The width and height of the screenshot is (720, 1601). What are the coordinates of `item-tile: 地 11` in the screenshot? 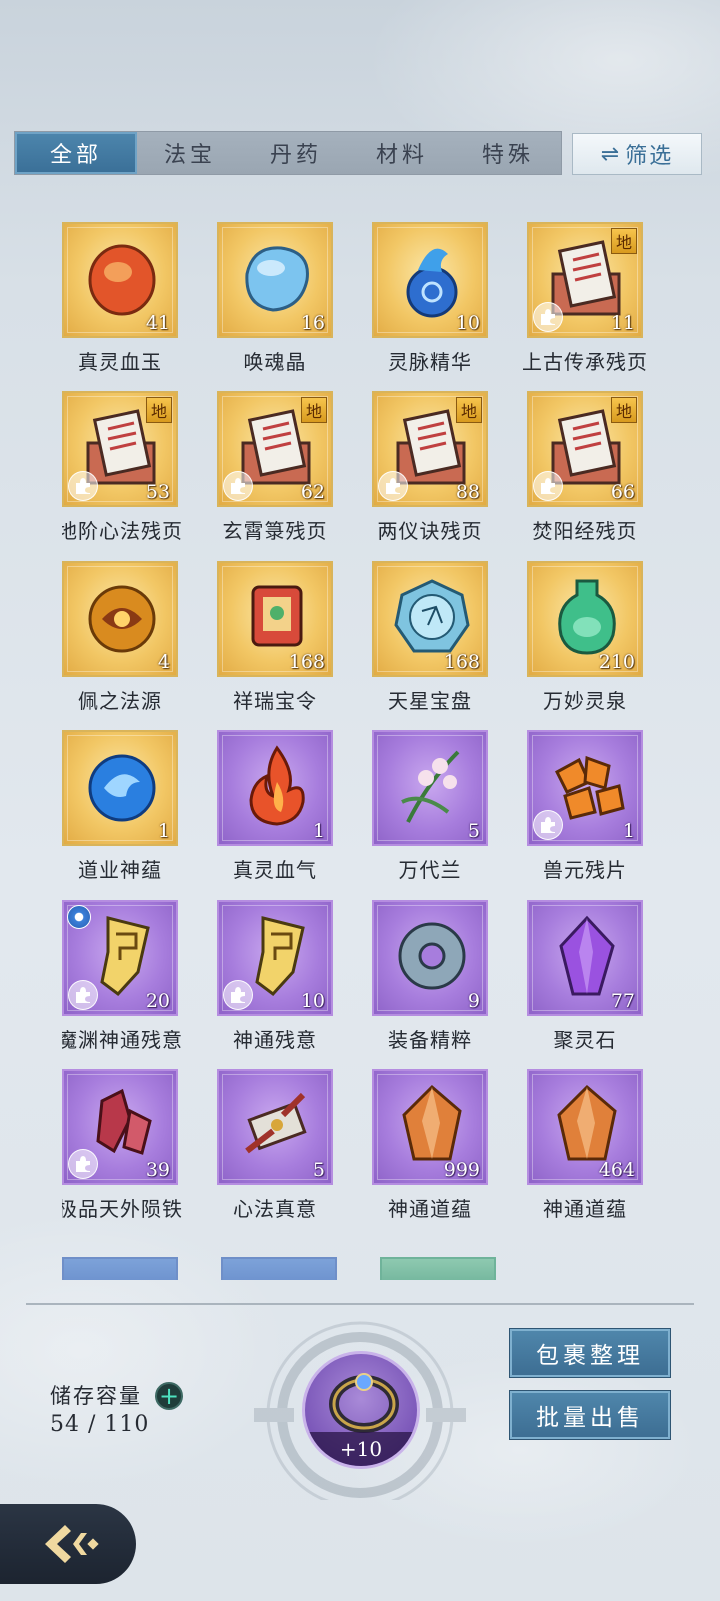 It's located at (585, 280).